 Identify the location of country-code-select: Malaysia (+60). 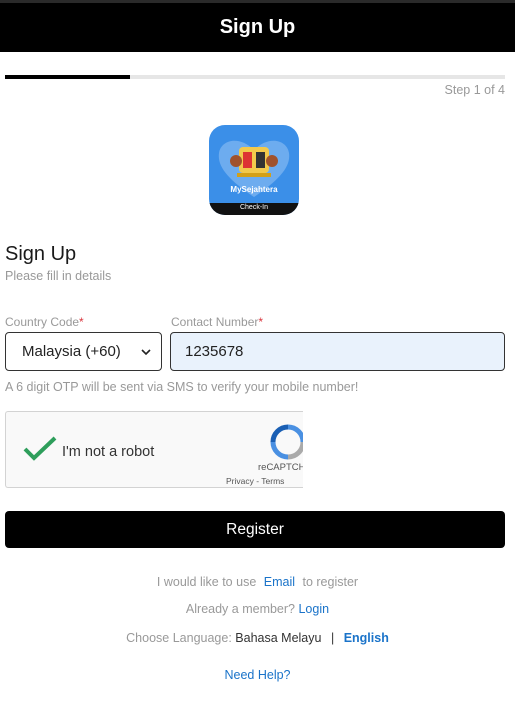
(83, 351).